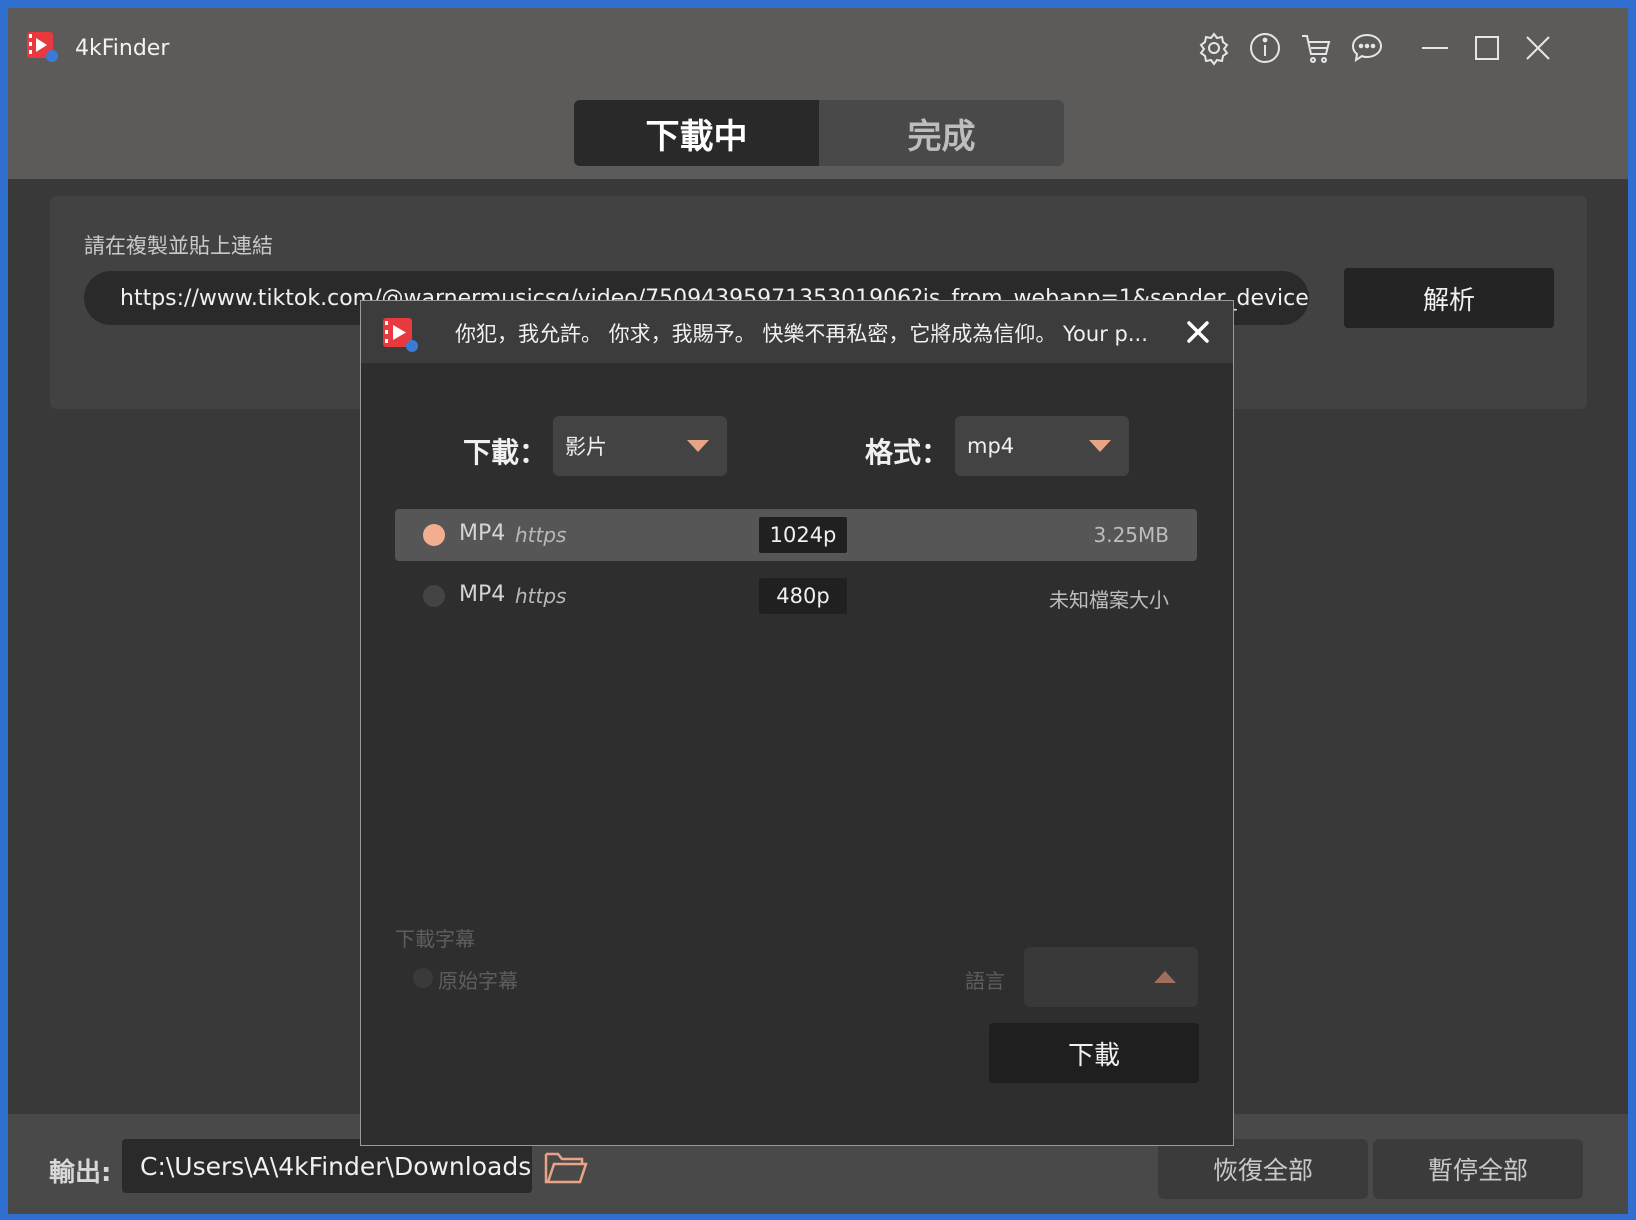 The width and height of the screenshot is (1636, 1220). What do you see at coordinates (1435, 48) in the screenshot?
I see `minimize-icon` at bounding box center [1435, 48].